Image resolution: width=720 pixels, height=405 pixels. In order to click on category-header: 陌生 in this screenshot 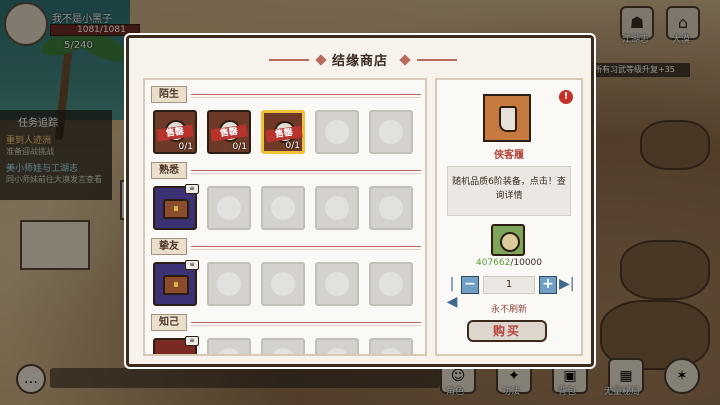, I will do `click(287, 95)`.